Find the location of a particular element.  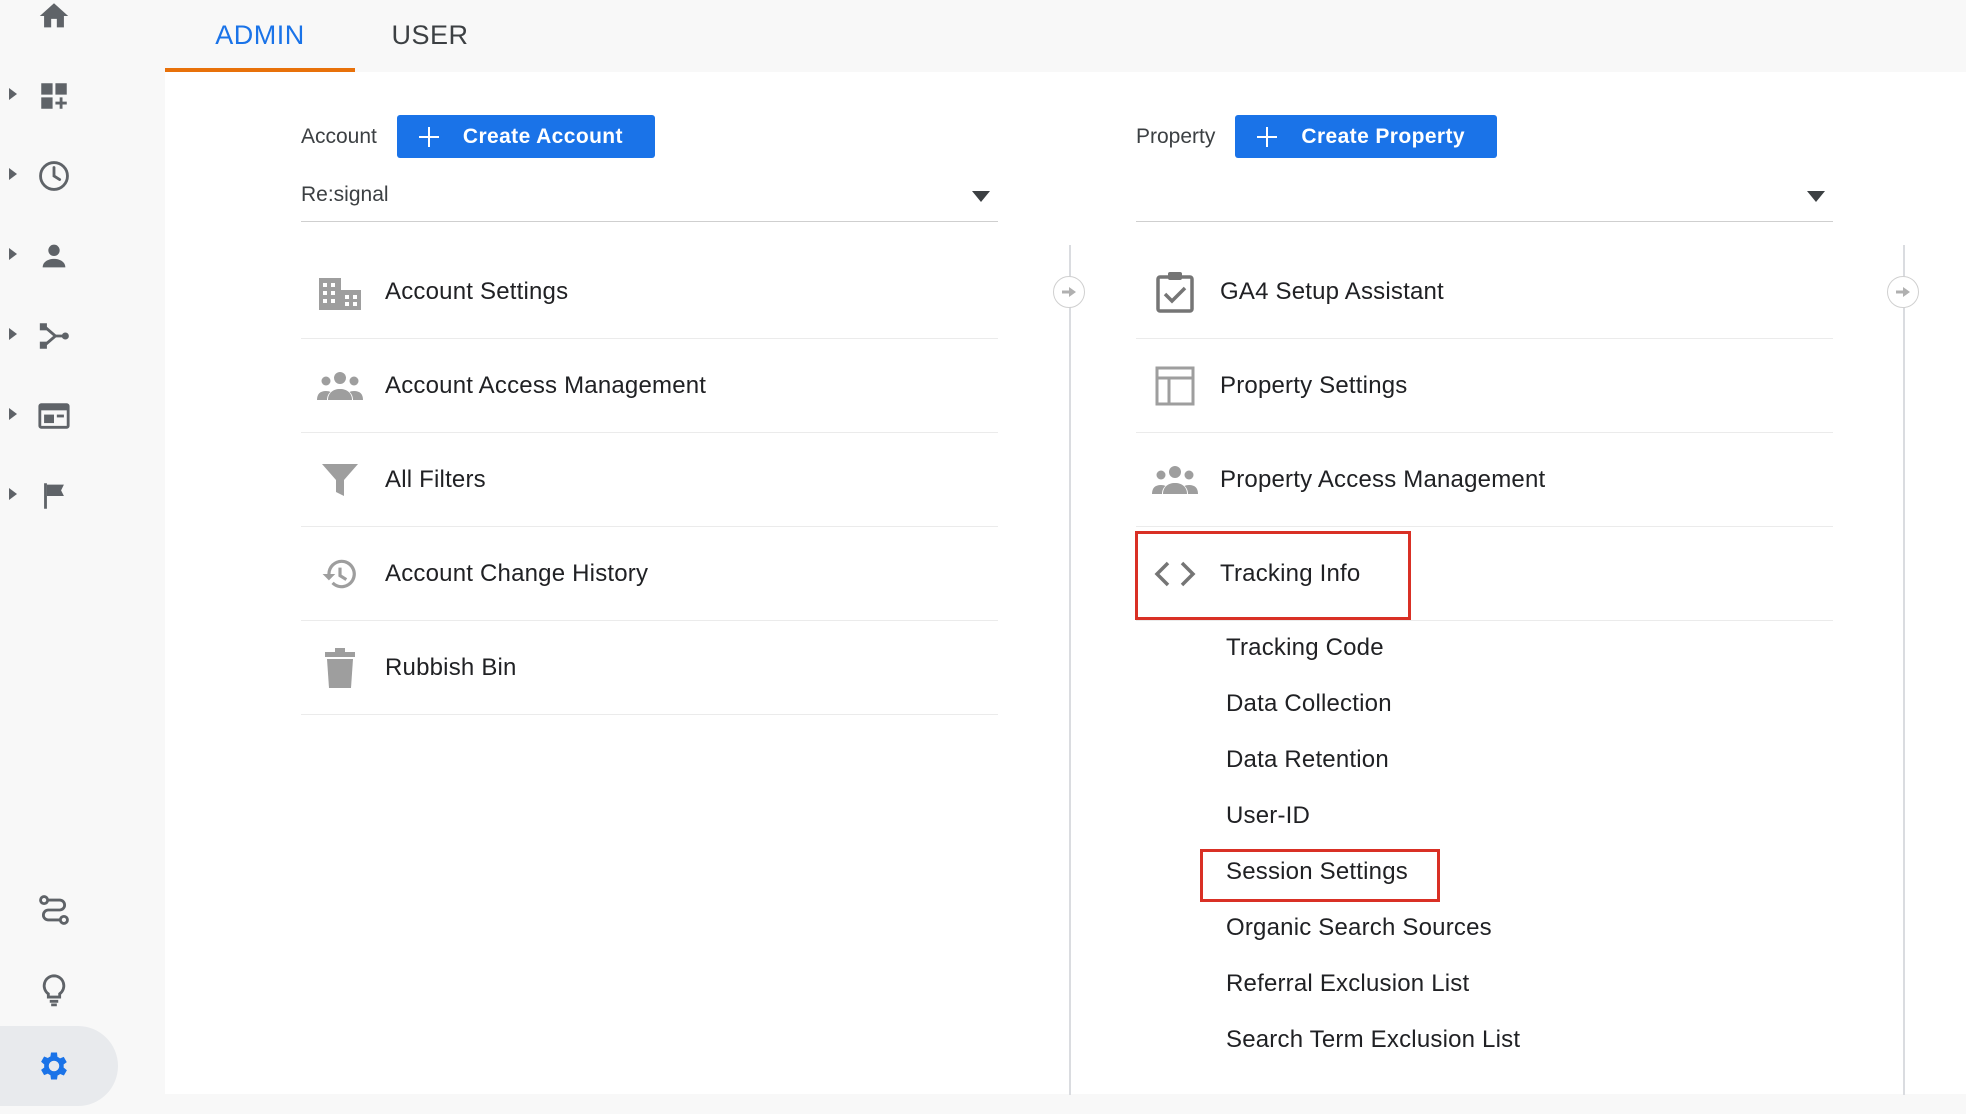

create-account-label: Create Account is located at coordinates (542, 136).